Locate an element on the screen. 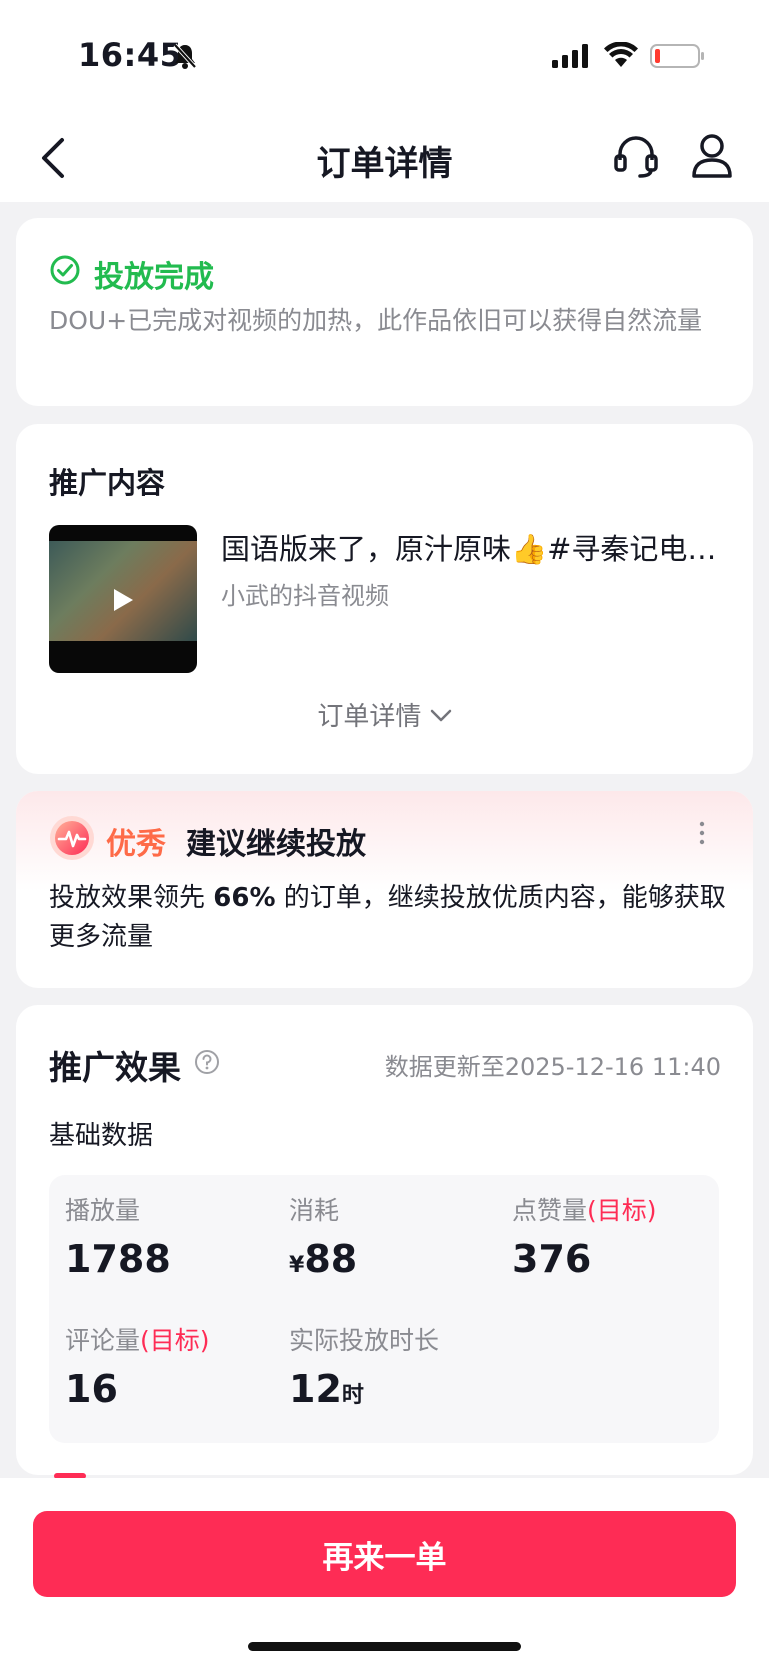 This screenshot has width=769, height=1665. check-circle-icon is located at coordinates (65, 272).